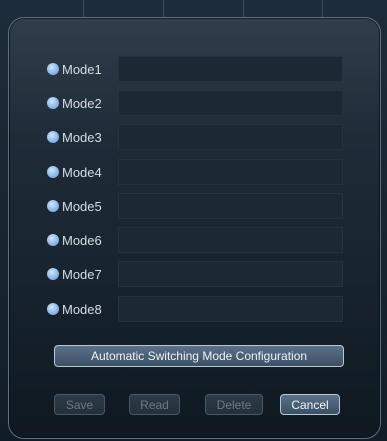 The height and width of the screenshot is (441, 387). I want to click on mode-7-field, so click(230, 274).